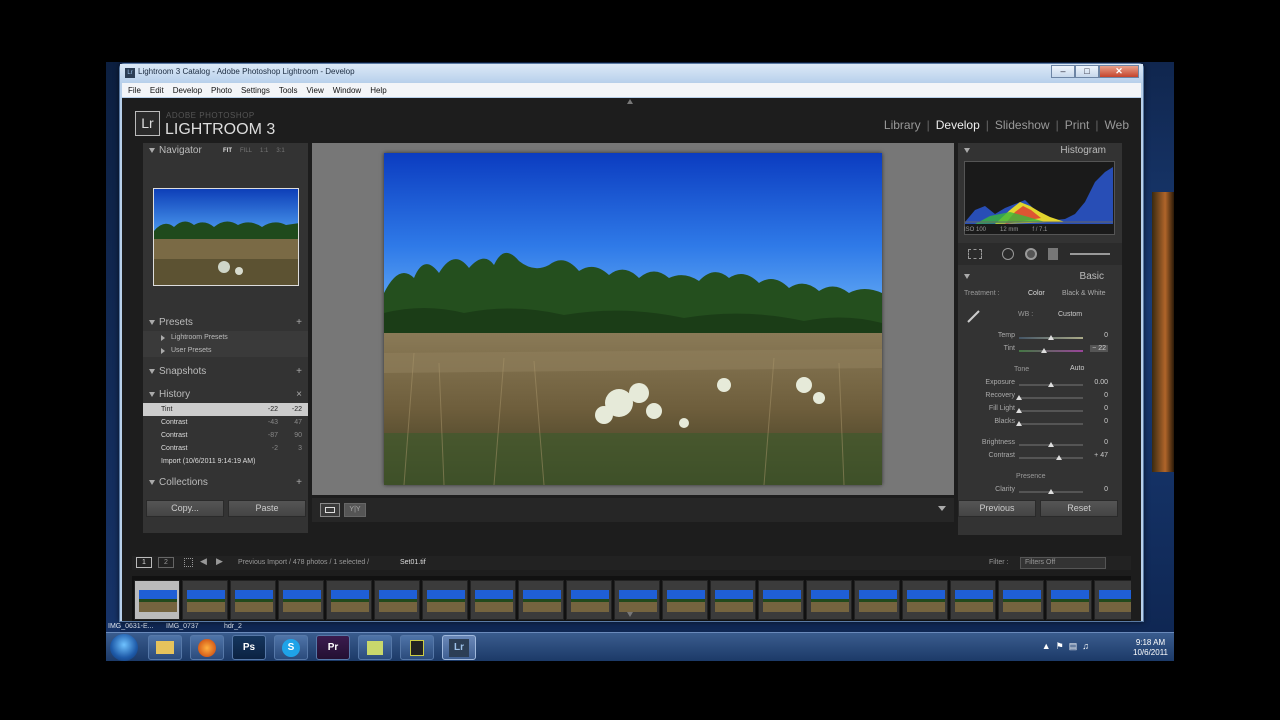  I want to click on slider-brightness: Brightness 0, so click(1038, 445).